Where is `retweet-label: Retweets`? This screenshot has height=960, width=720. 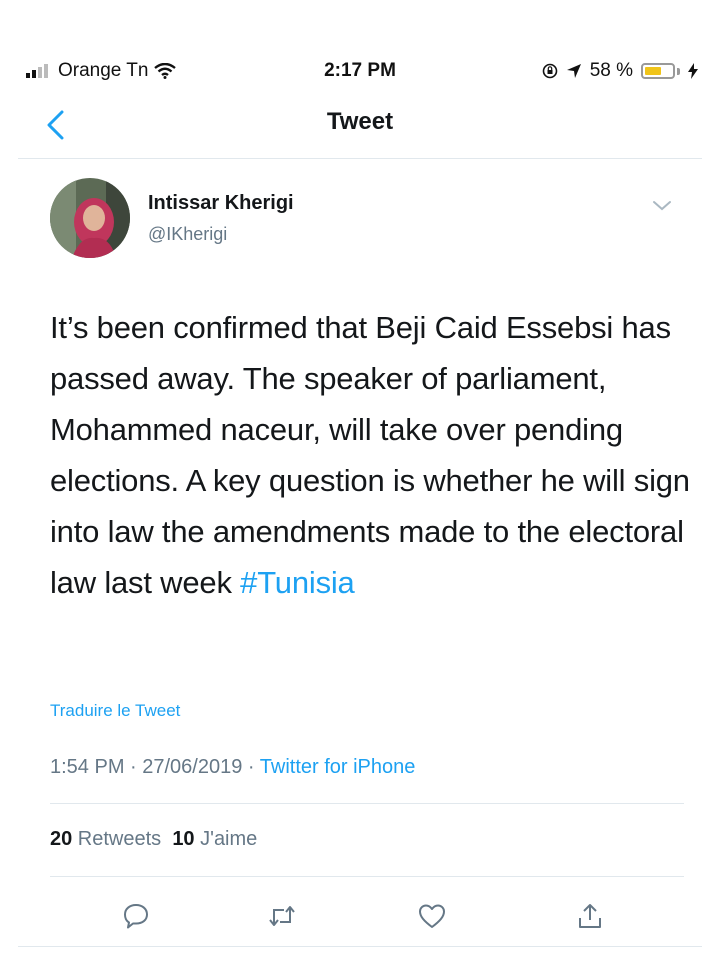
retweet-label: Retweets is located at coordinates (116, 839).